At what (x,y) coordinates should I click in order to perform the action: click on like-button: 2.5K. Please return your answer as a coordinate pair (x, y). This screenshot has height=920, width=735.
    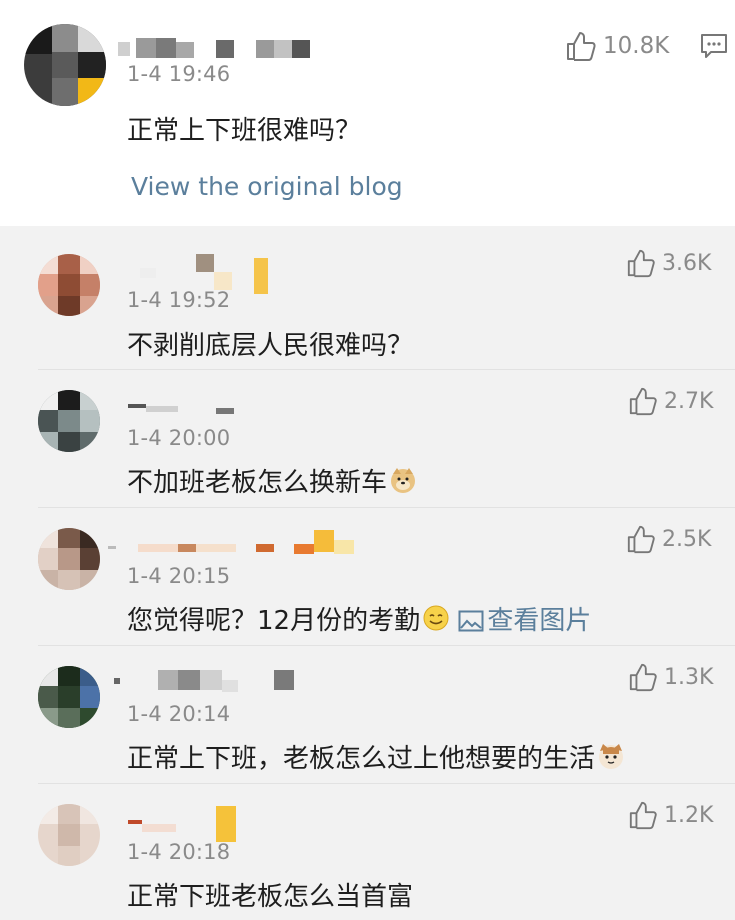
    Looking at the image, I should click on (668, 539).